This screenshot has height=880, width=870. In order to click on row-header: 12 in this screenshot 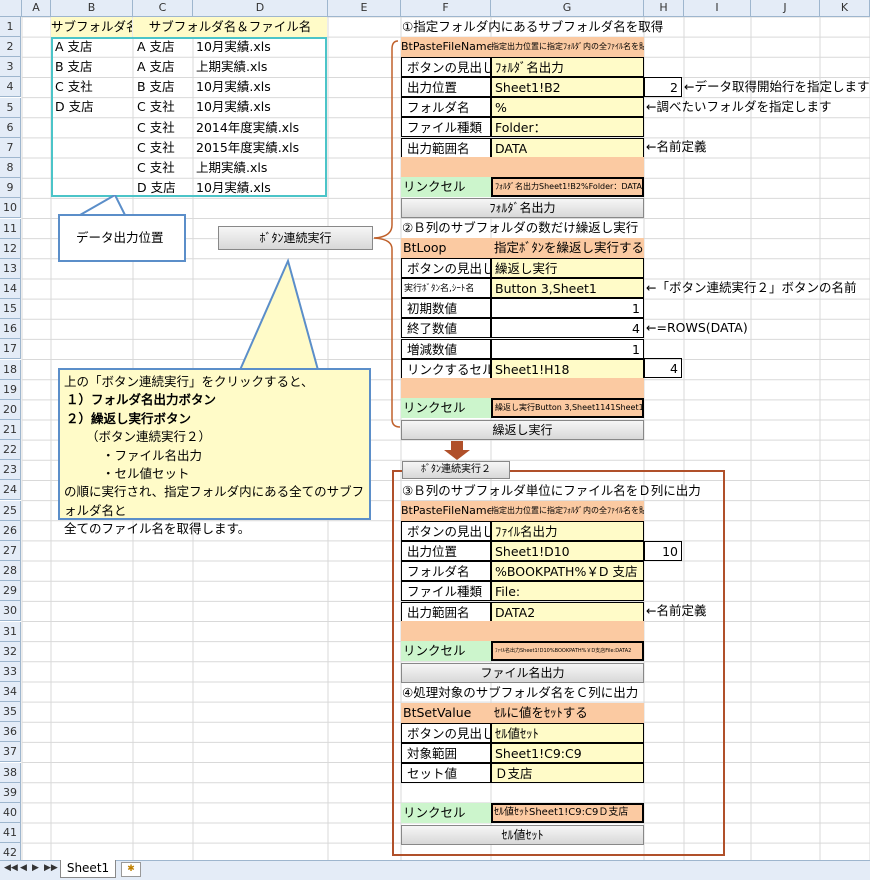, I will do `click(10, 248)`.